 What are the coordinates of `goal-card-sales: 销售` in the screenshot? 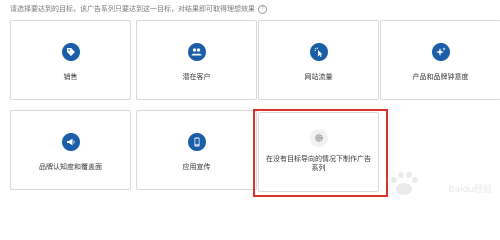 It's located at (70, 60).